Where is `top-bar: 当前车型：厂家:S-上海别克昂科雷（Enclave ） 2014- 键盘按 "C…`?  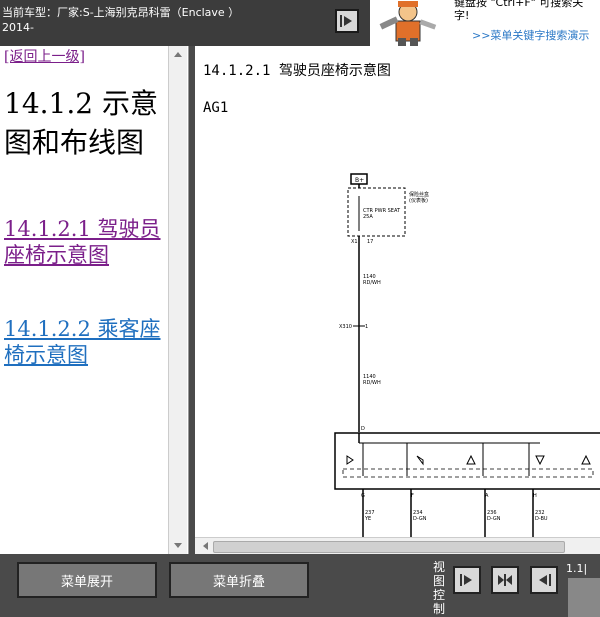 top-bar: 当前车型：厂家:S-上海别克昂科雷（Enclave ） 2014- 键盘按 "C… is located at coordinates (300, 23).